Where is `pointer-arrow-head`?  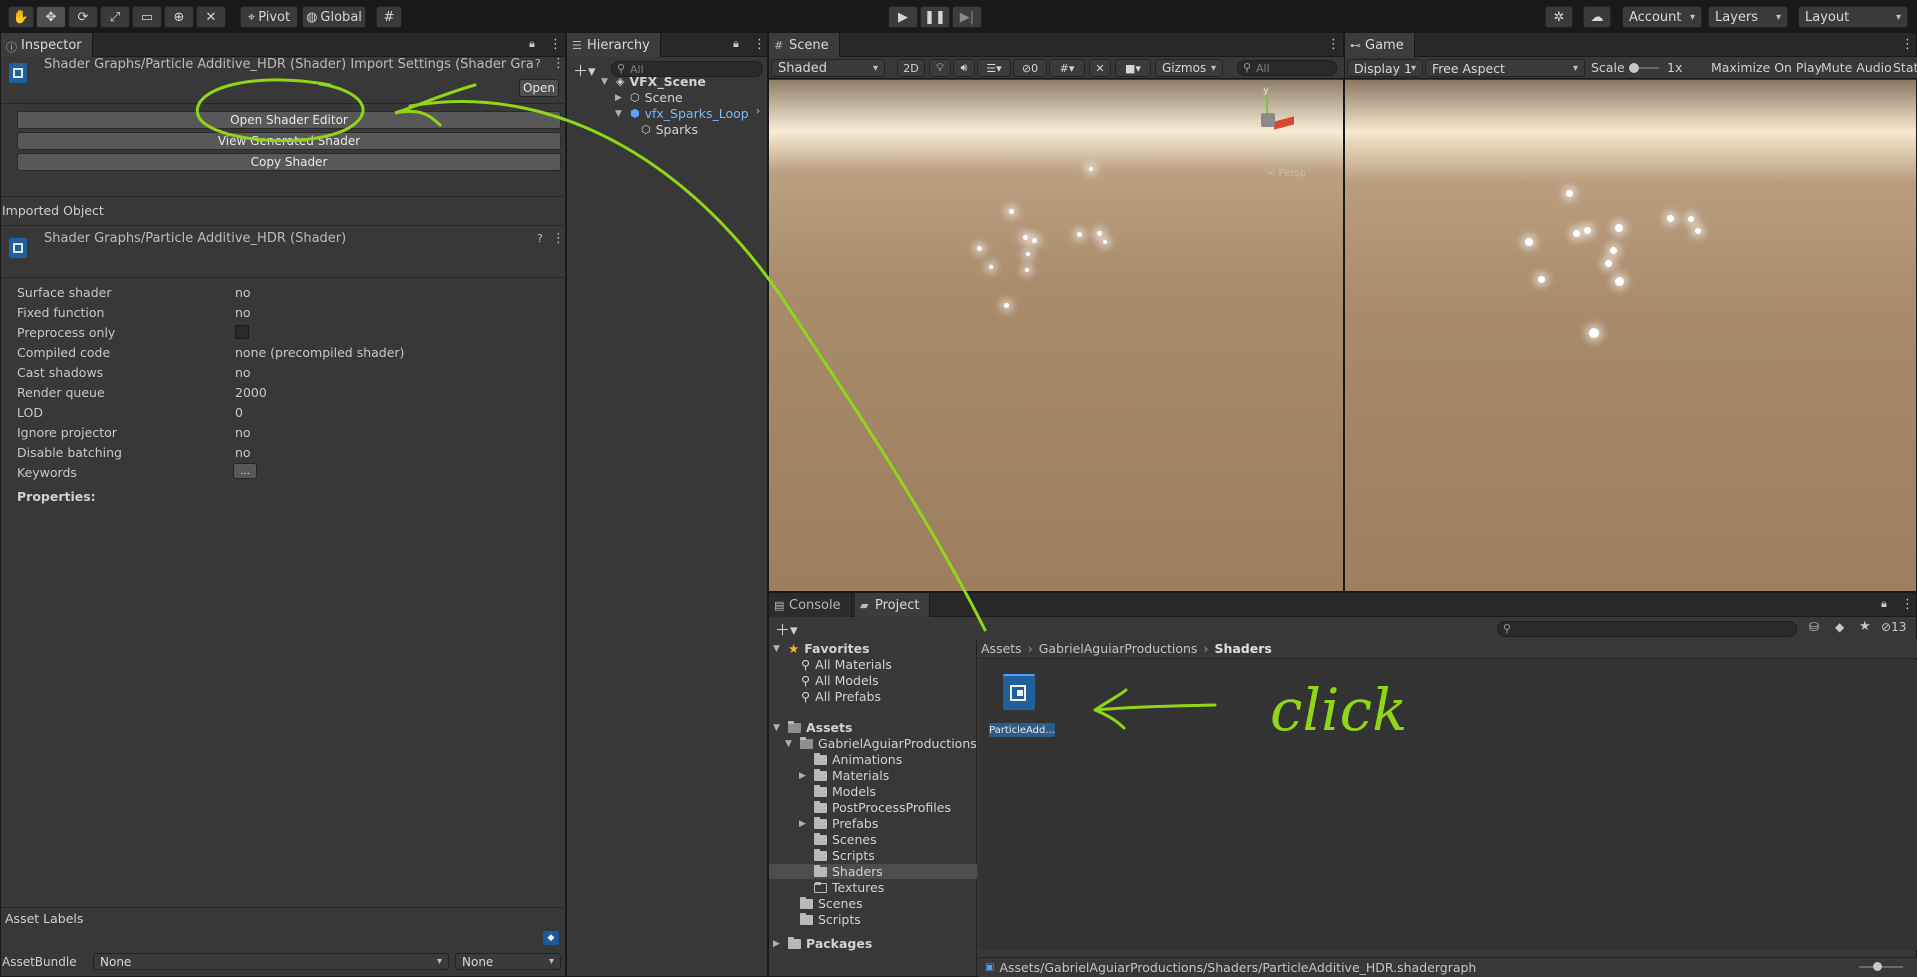 pointer-arrow-head is located at coordinates (435, 105).